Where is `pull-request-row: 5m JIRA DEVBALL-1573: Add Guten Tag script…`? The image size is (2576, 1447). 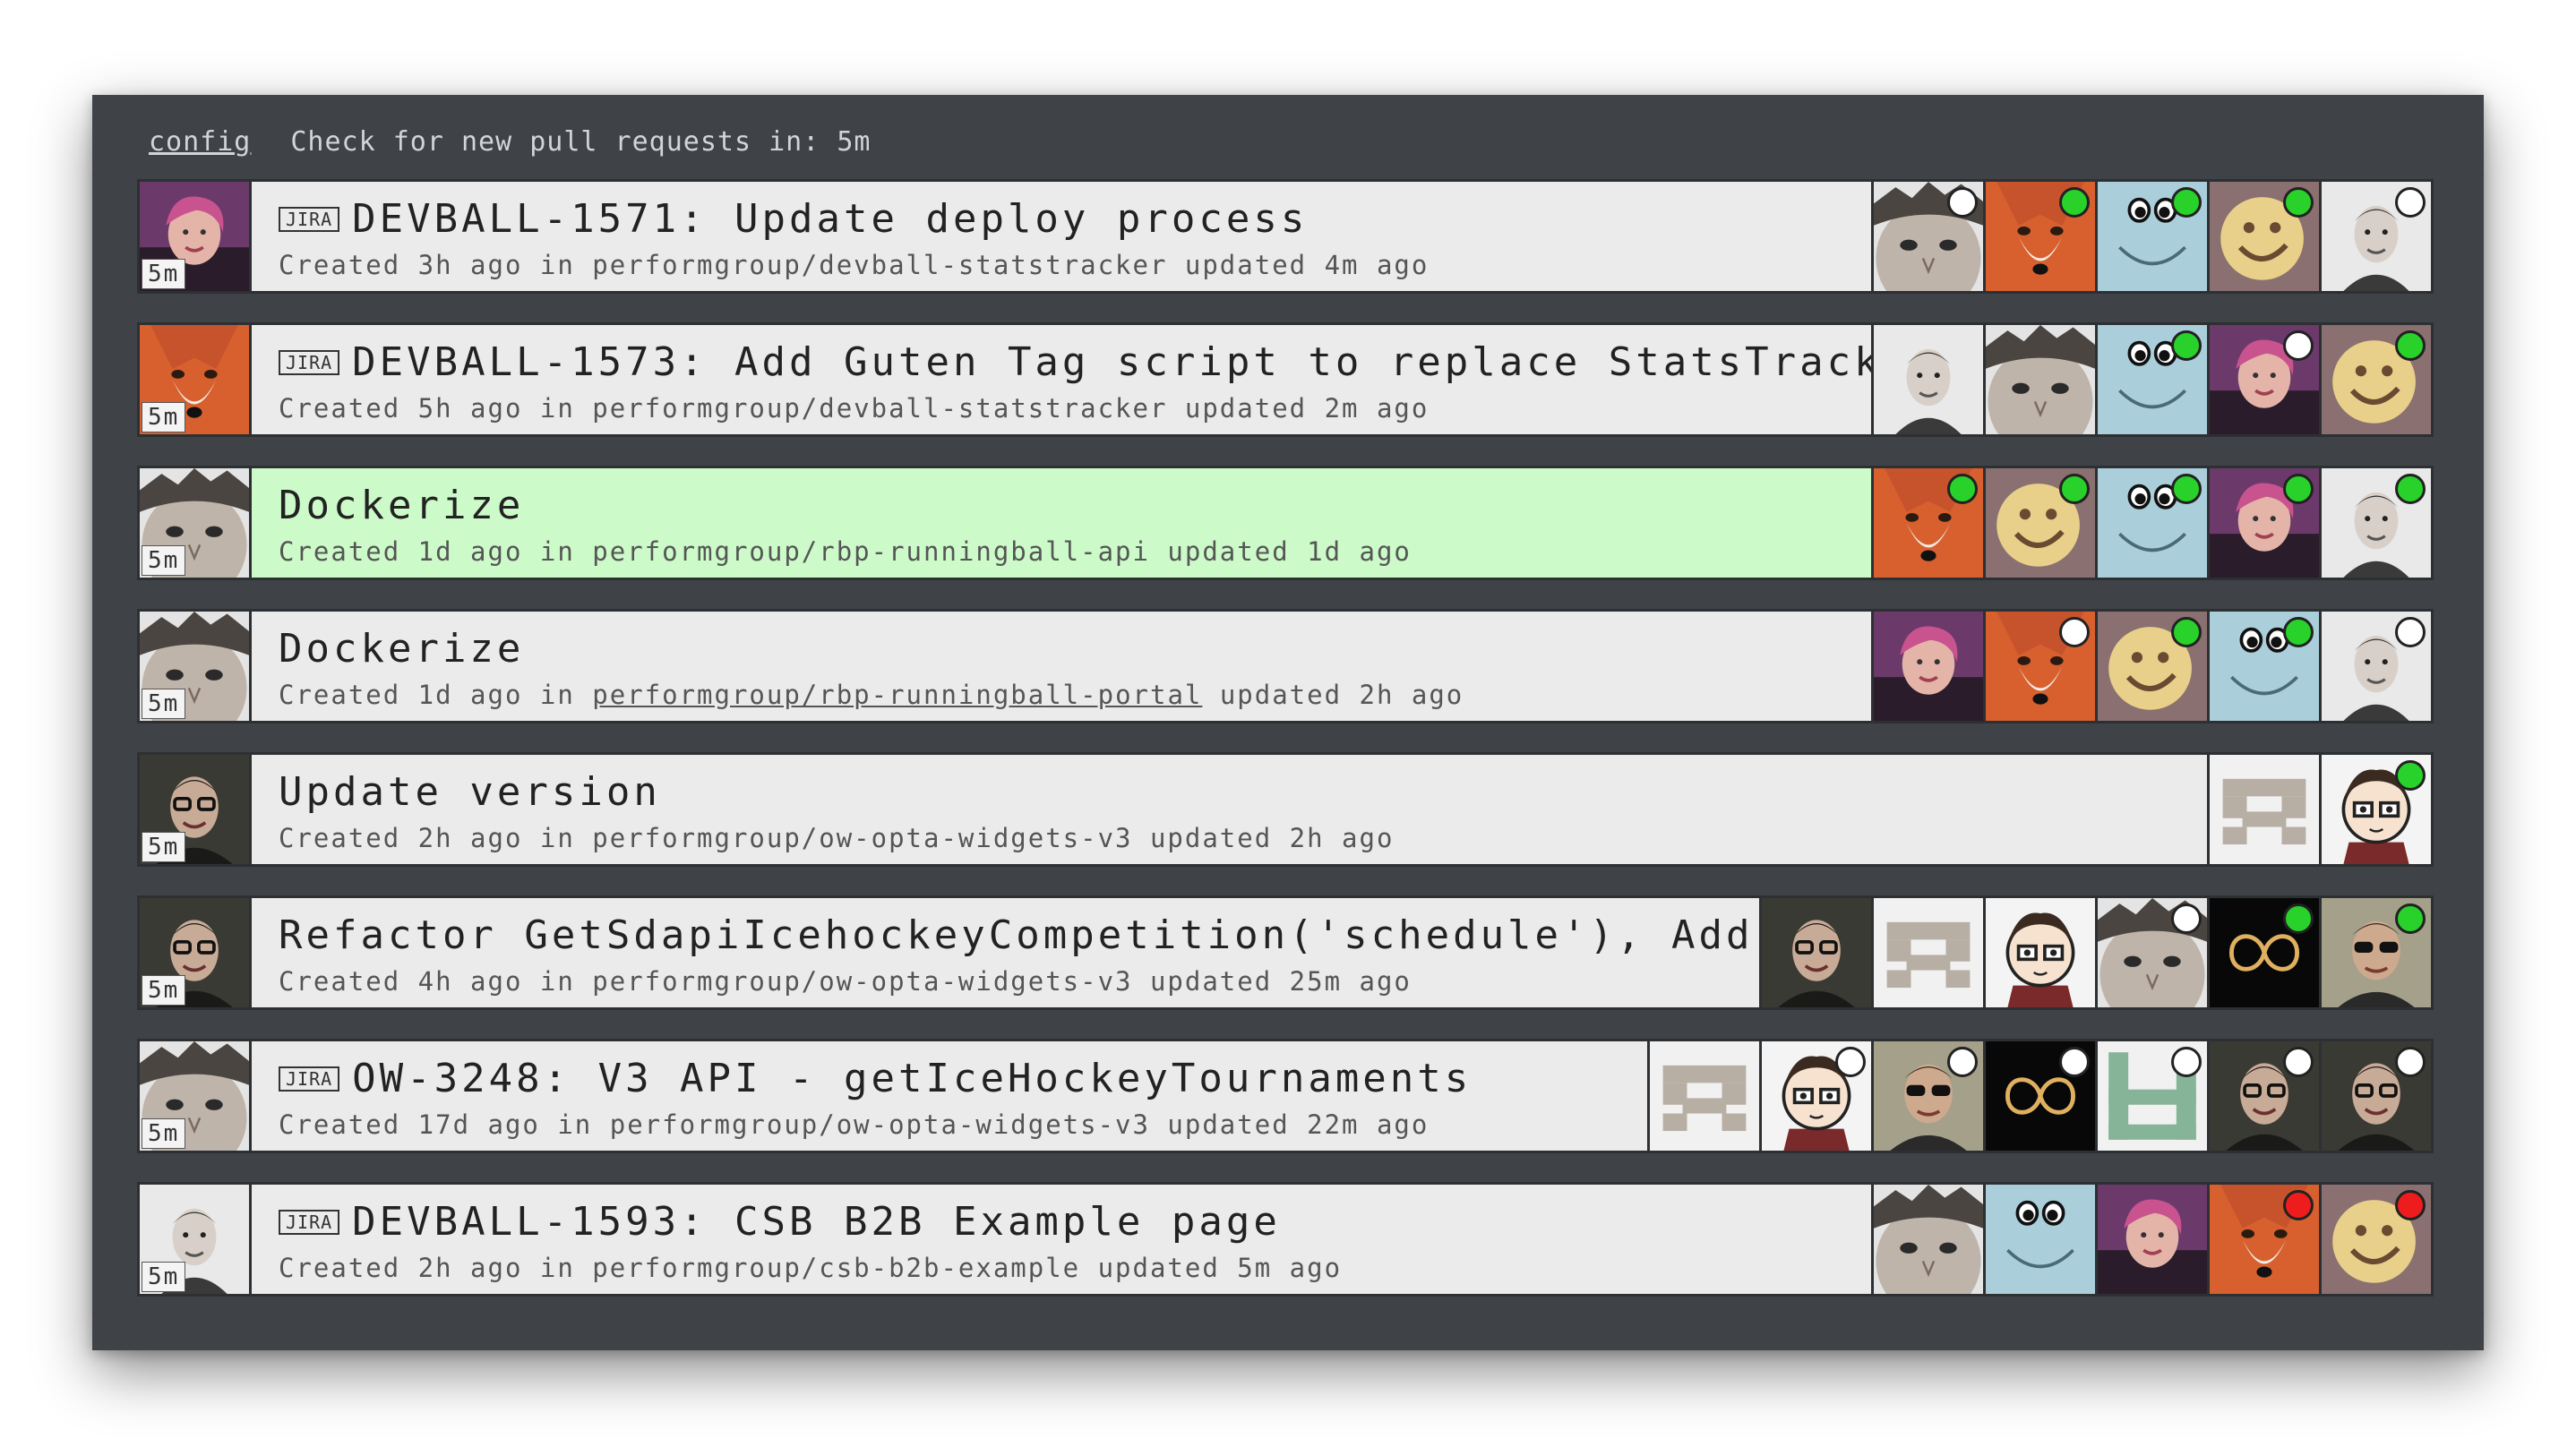 pull-request-row: 5m JIRA DEVBALL-1573: Add Guten Tag script… is located at coordinates (1285, 379).